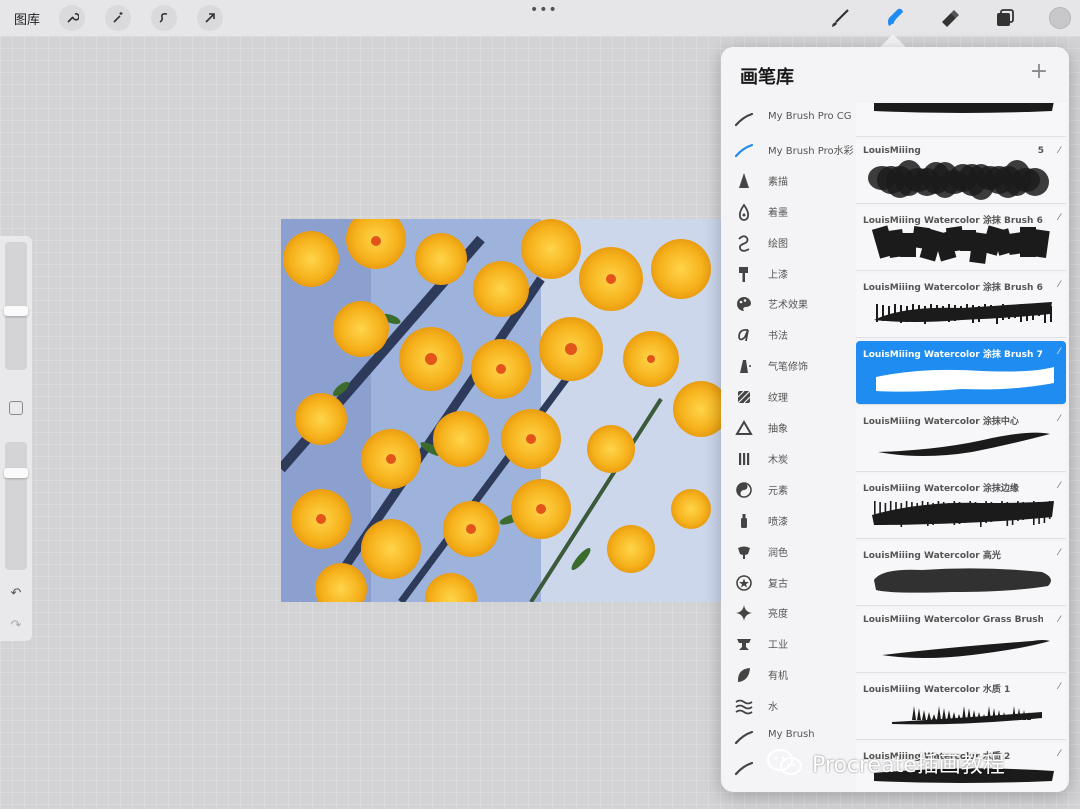 This screenshot has height=809, width=1080. I want to click on brush-set-item: 亮度, so click(788, 612).